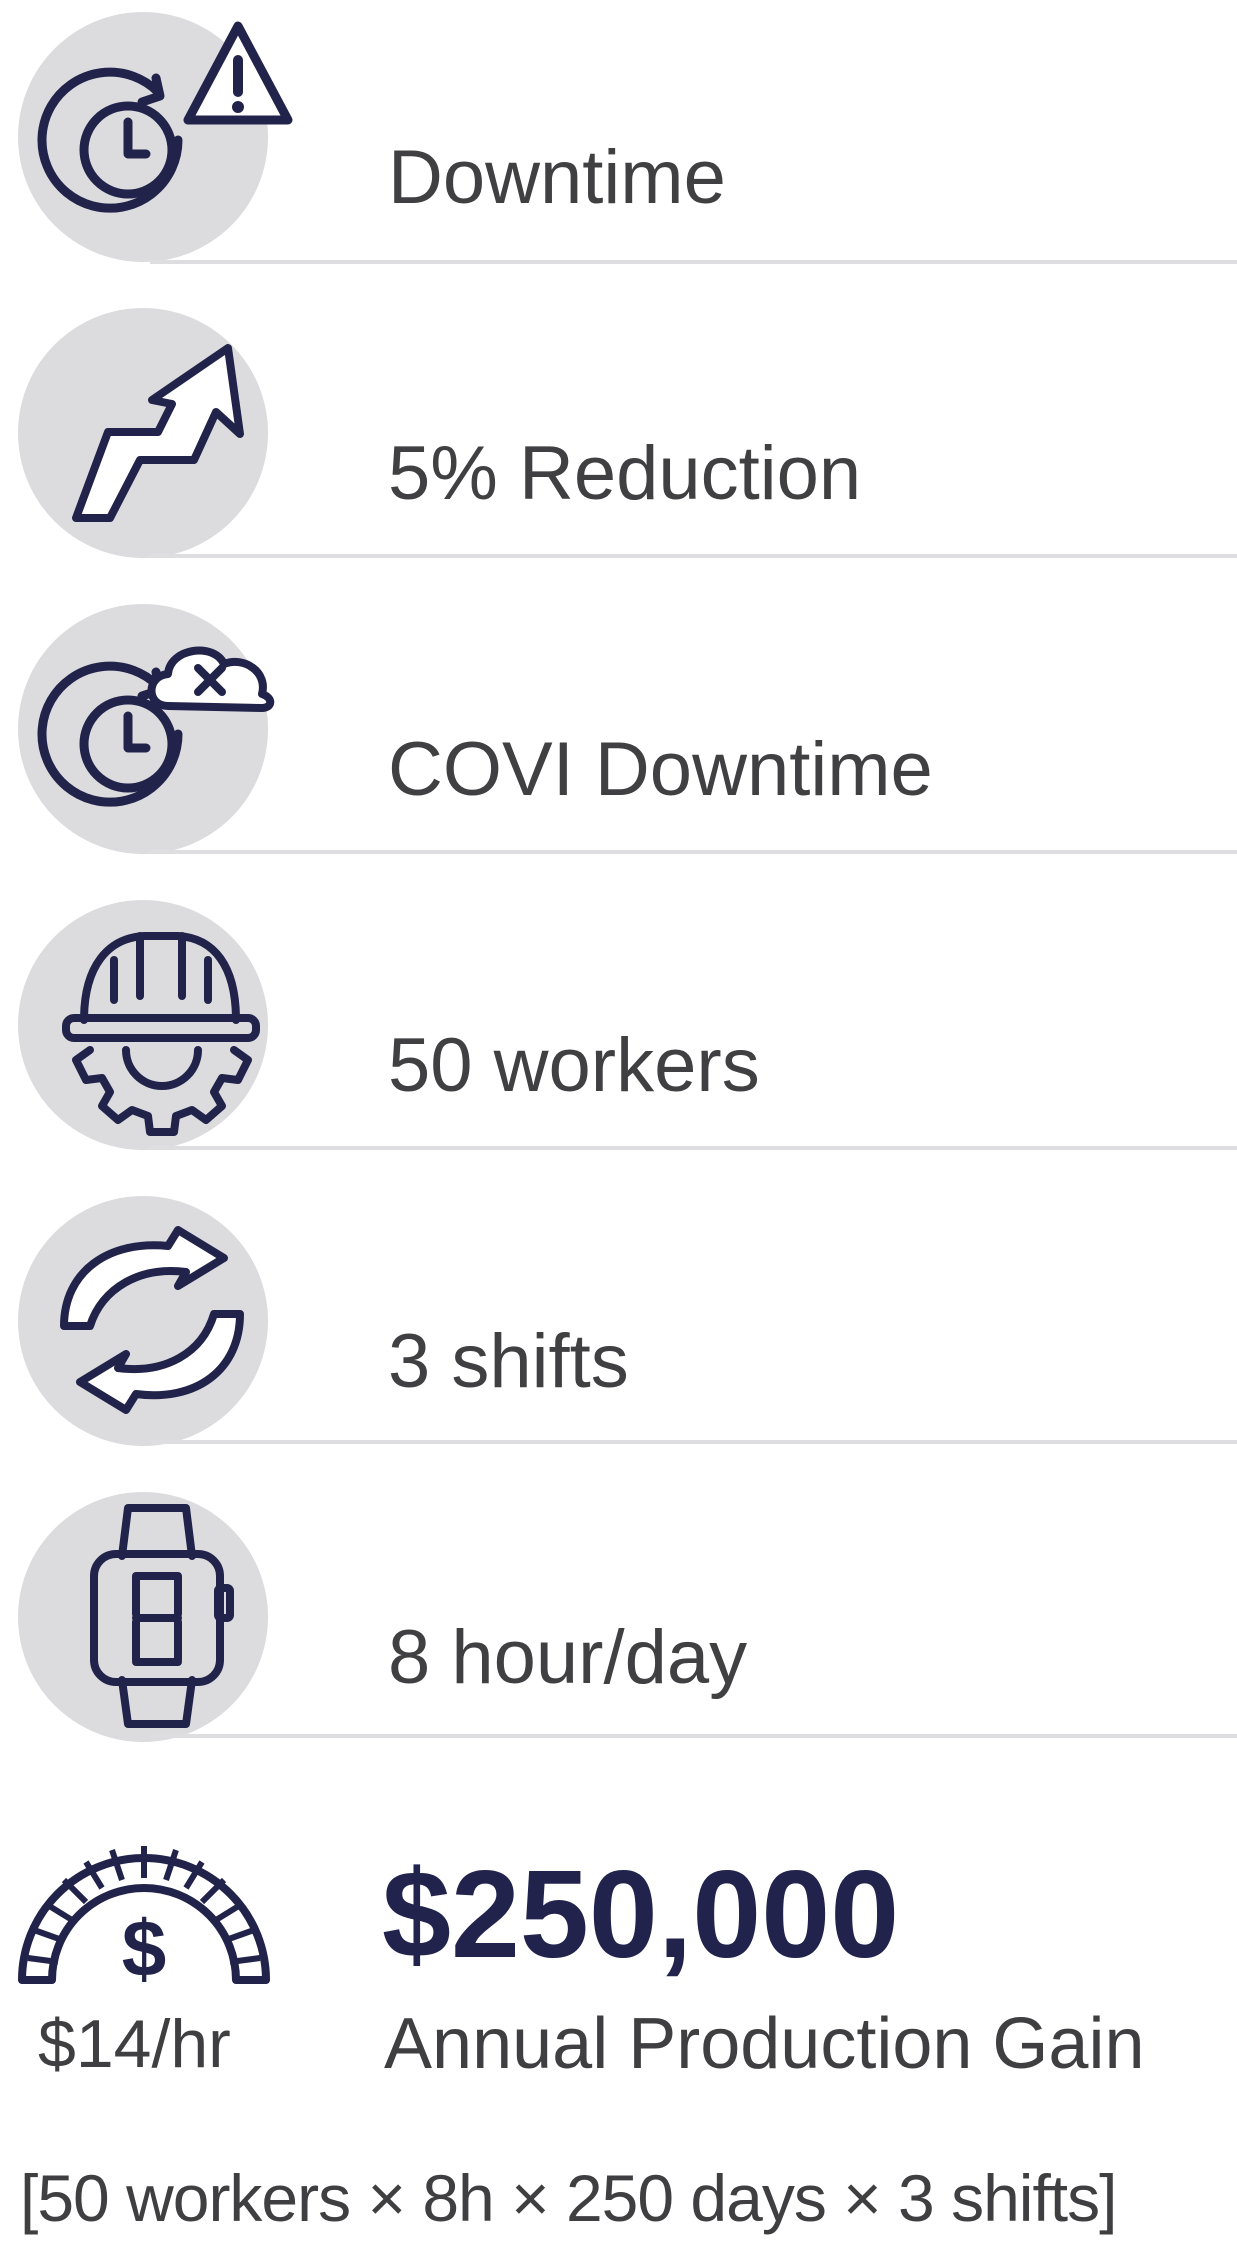 This screenshot has height=2243, width=1237. Describe the element at coordinates (165, 117) in the screenshot. I see `clock-alert-icon` at that location.